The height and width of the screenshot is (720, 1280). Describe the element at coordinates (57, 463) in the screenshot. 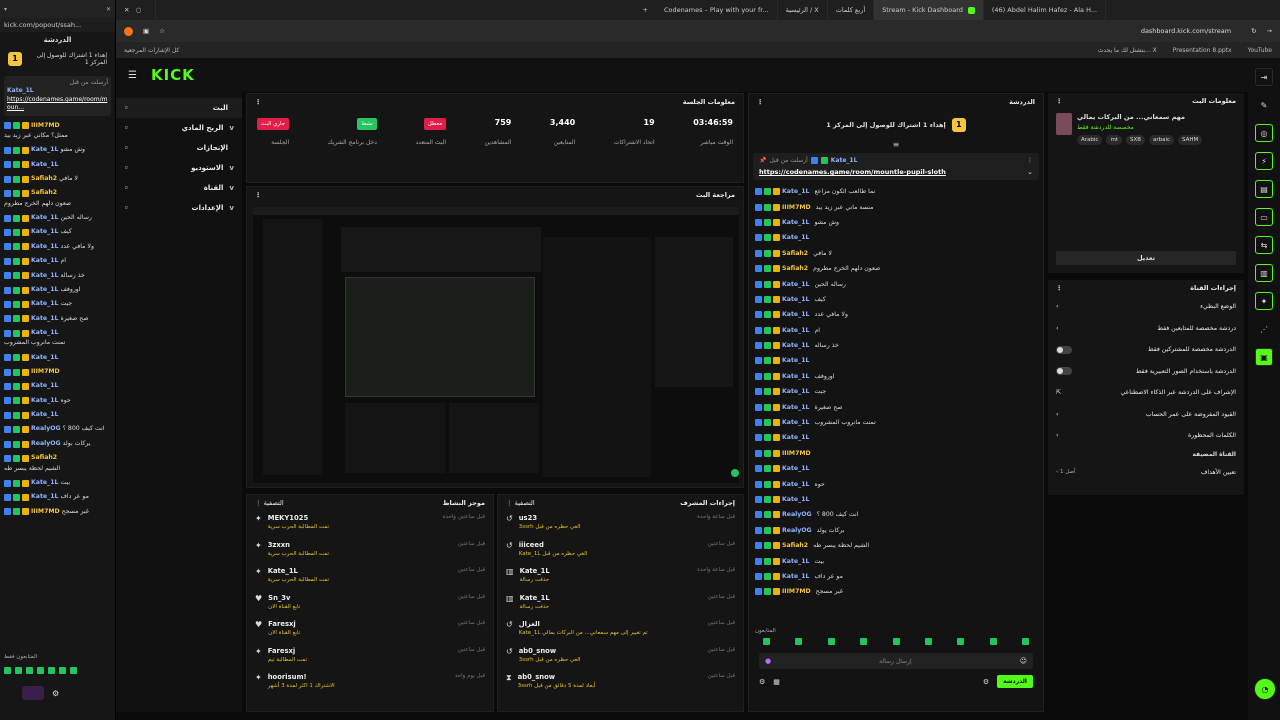

I see `chat-message: Safiah2 الشيم لحظة يبسر طه` at that location.